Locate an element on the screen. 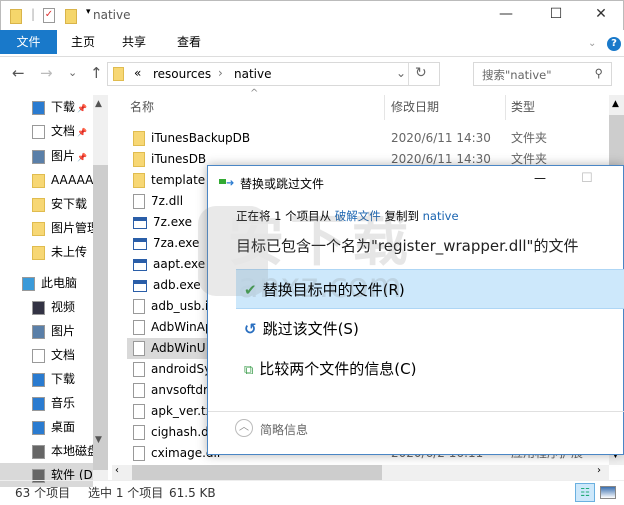 The image size is (624, 505). tab-home: 主页 is located at coordinates (83, 42).